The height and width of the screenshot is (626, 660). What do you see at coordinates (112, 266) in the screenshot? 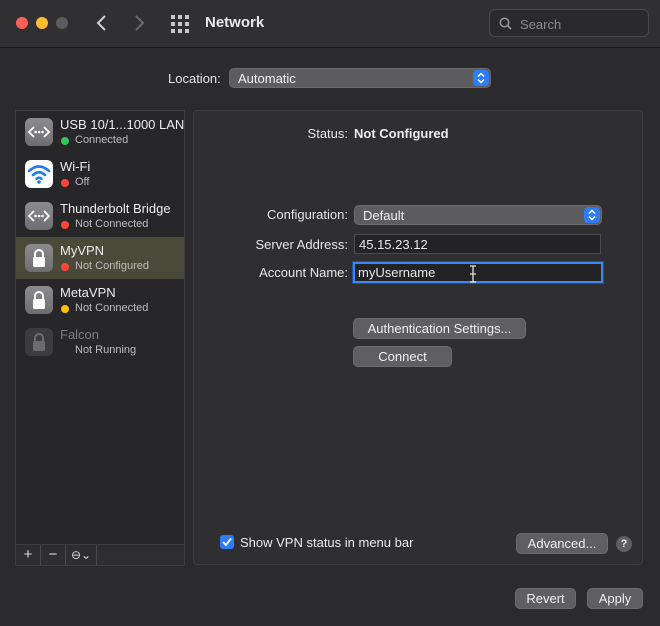
I see `service-status: Not Configured` at bounding box center [112, 266].